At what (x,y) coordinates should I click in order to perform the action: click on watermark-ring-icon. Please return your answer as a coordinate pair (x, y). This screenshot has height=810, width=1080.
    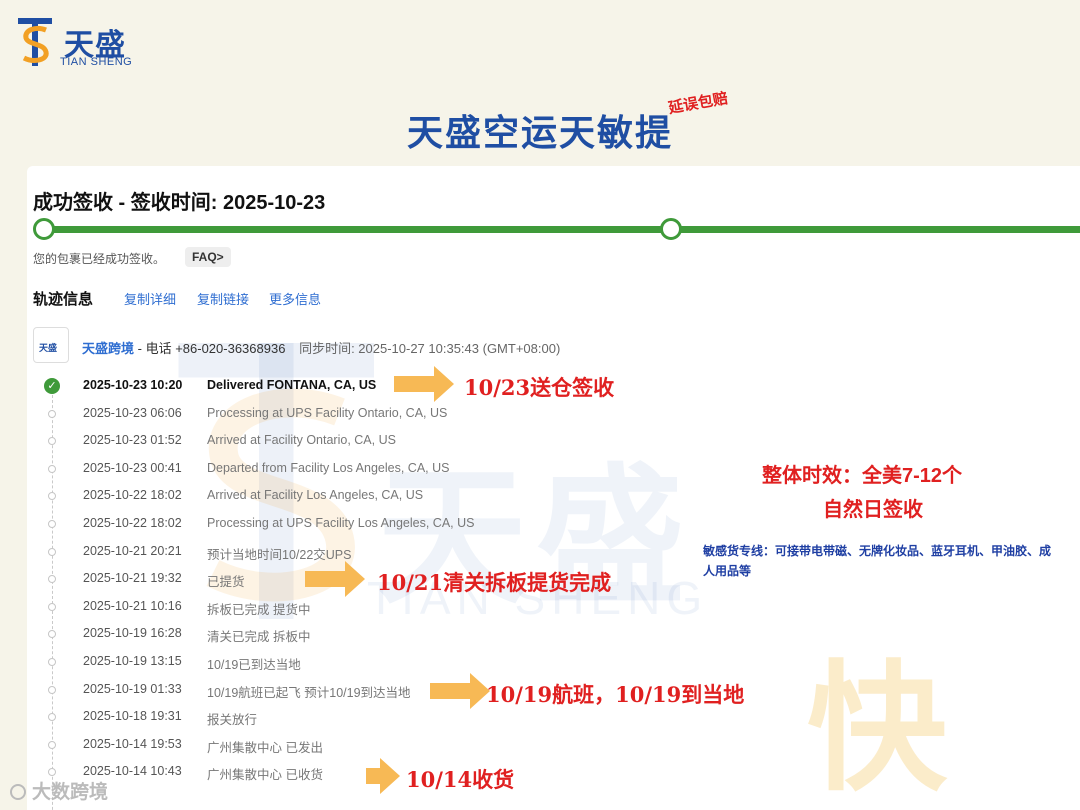
    Looking at the image, I should click on (18, 792).